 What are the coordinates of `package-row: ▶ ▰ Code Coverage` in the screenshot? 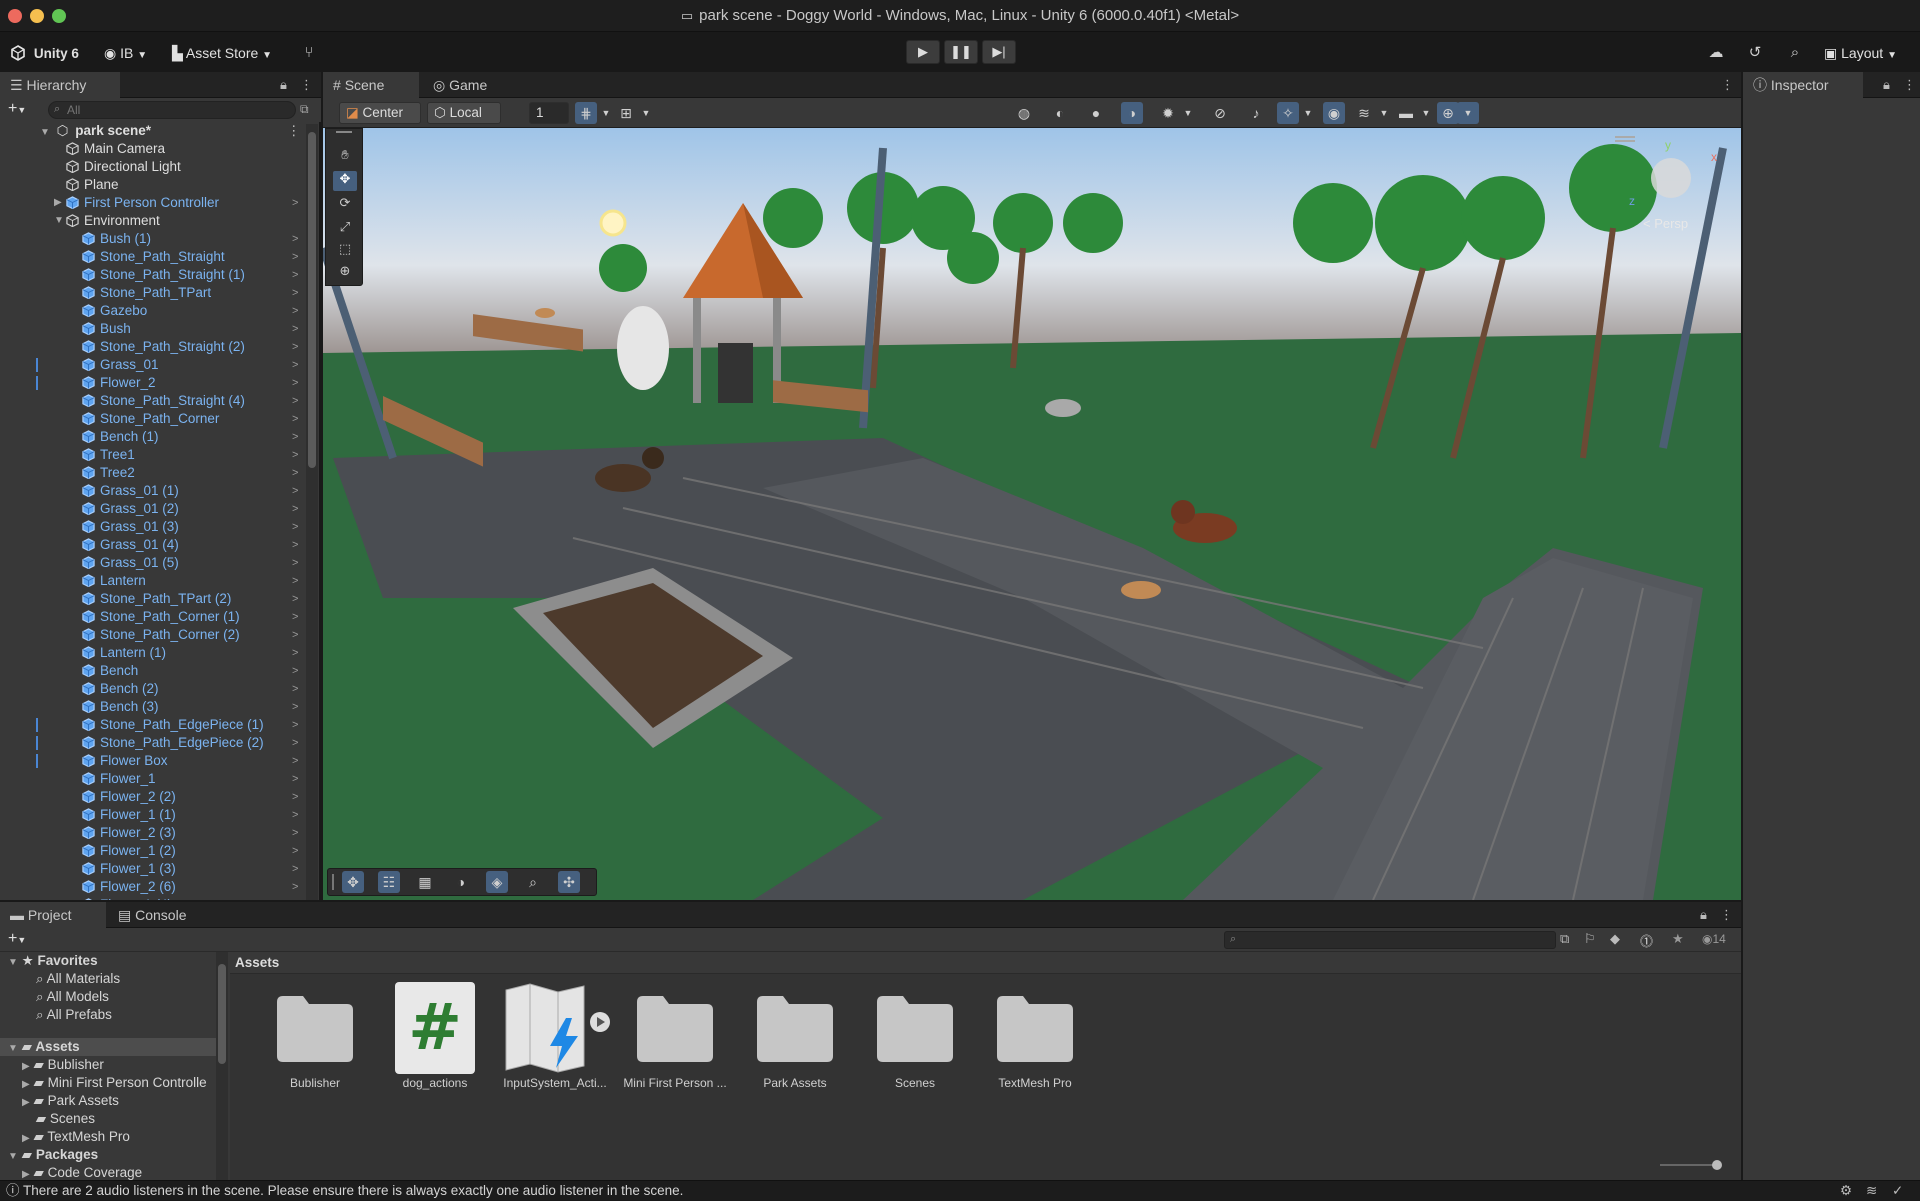 It's located at (82, 1172).